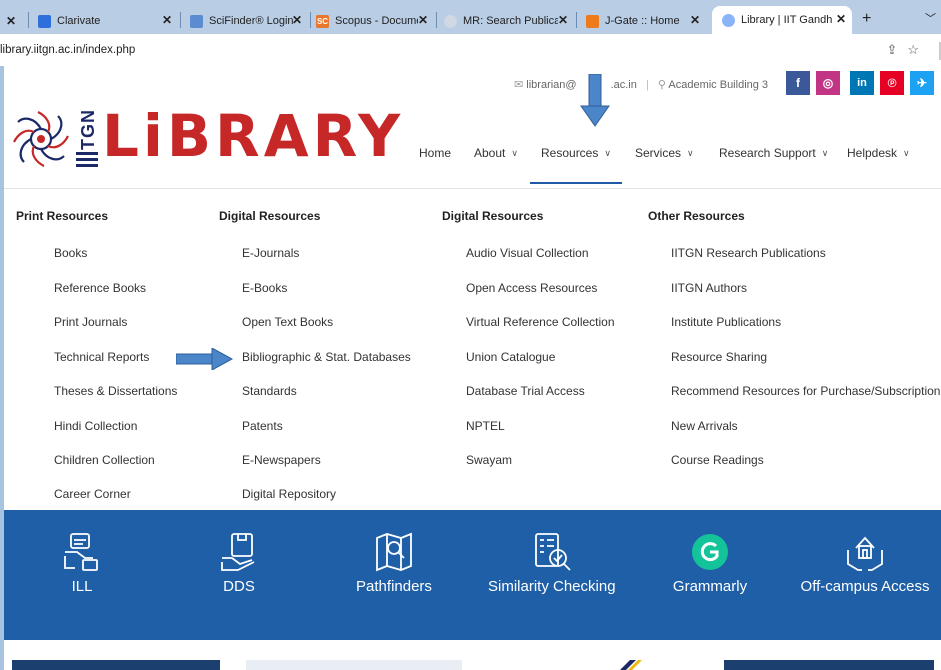 The image size is (941, 670). Describe the element at coordinates (82, 586) in the screenshot. I see `service-label: ILL` at that location.